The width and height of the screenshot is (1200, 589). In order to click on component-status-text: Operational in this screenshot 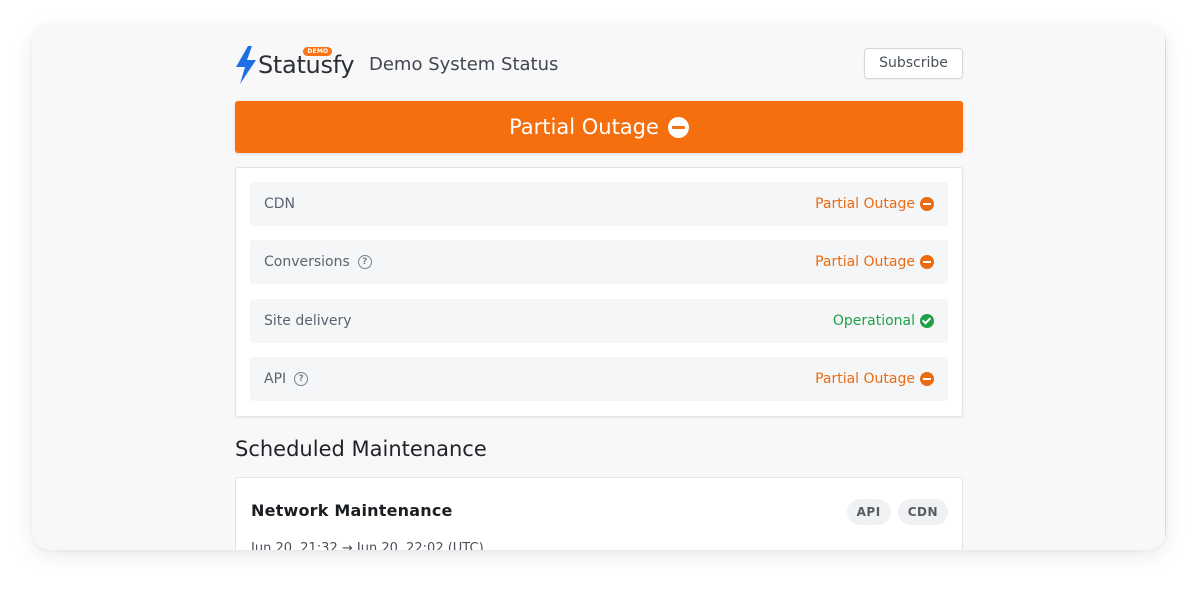, I will do `click(873, 321)`.